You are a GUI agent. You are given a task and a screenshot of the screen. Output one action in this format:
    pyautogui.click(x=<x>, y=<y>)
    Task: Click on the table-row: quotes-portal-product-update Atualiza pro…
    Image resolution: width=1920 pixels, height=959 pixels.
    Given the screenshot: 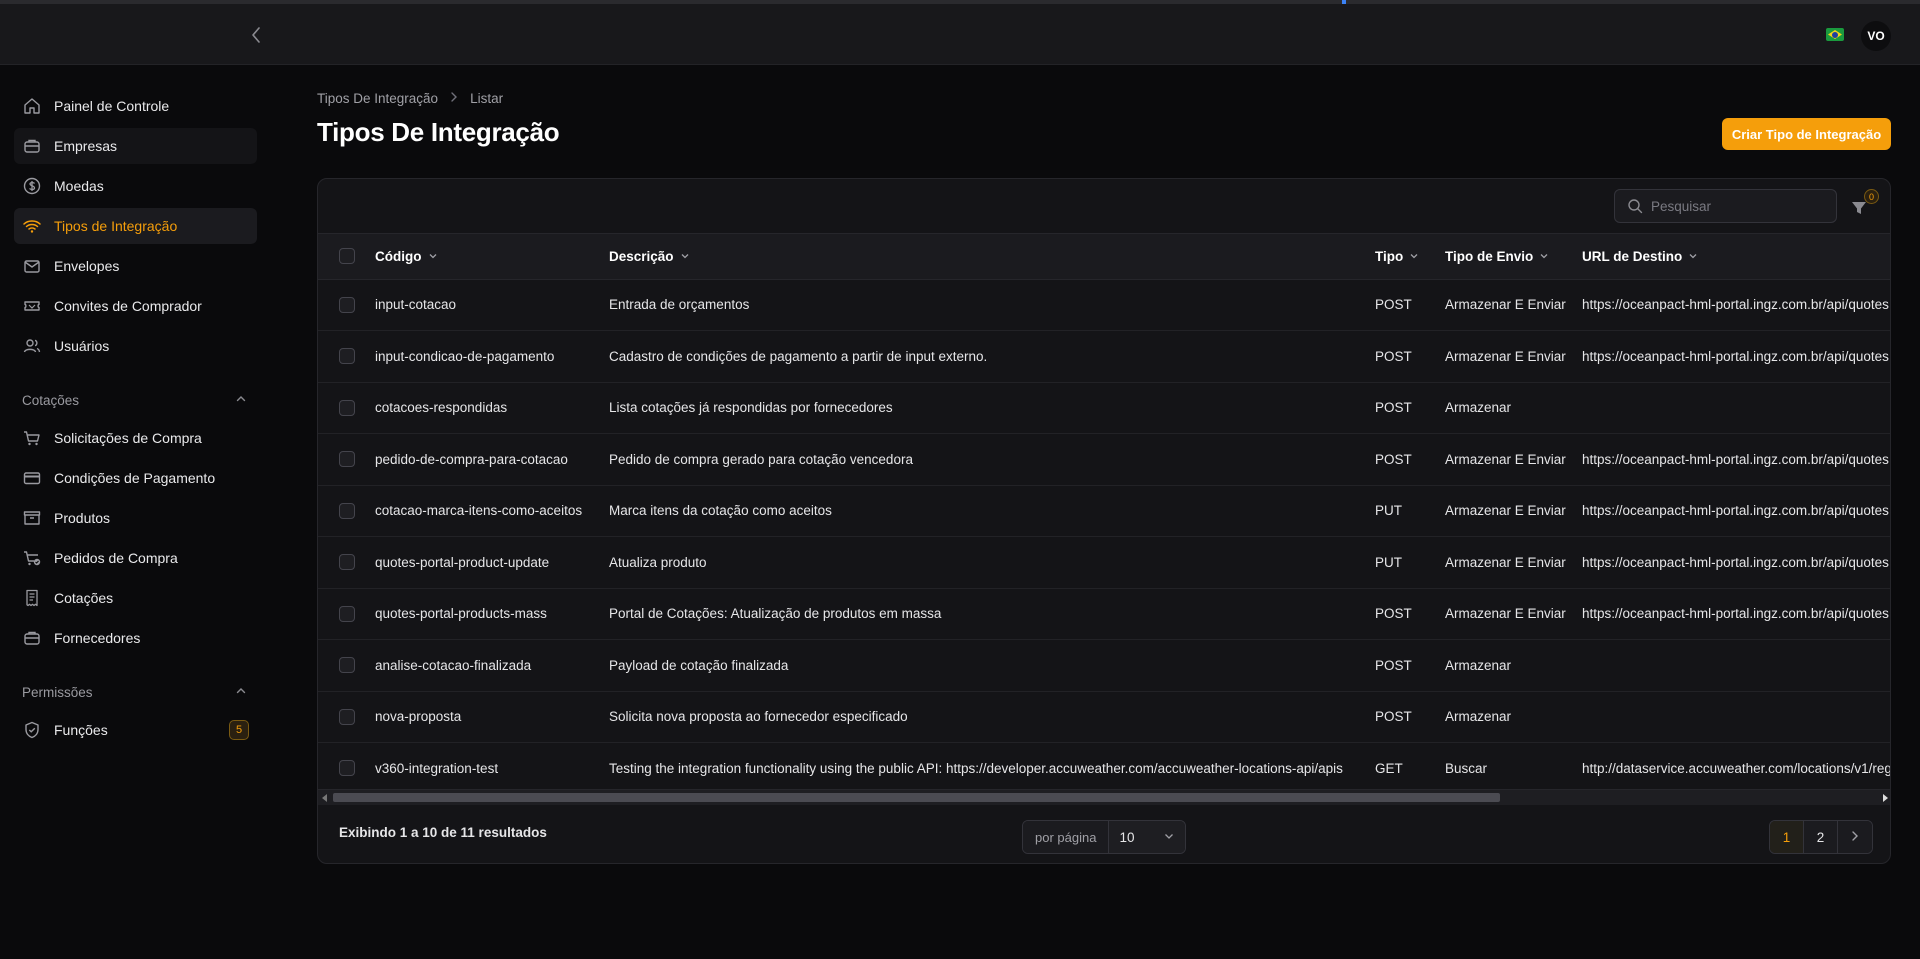 What is the action you would take?
    pyautogui.click(x=1104, y=562)
    